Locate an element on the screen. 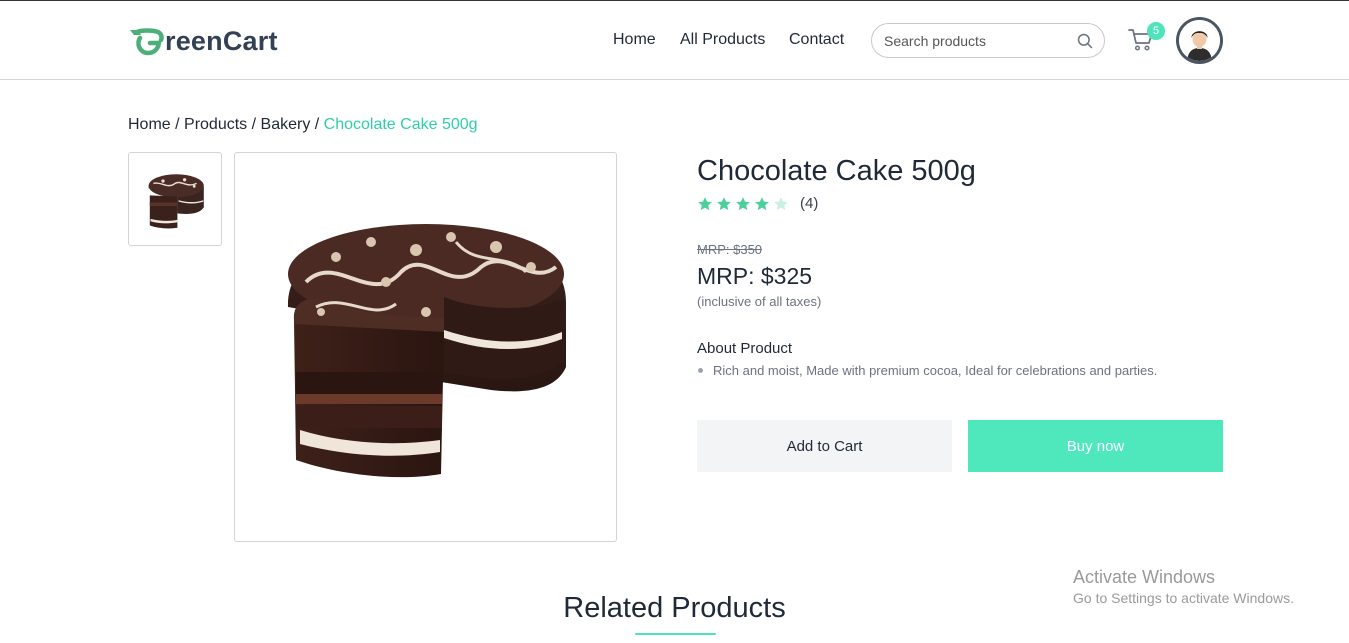 The width and height of the screenshot is (1349, 643). breadcrumb-bakery: Bakery is located at coordinates (286, 124).